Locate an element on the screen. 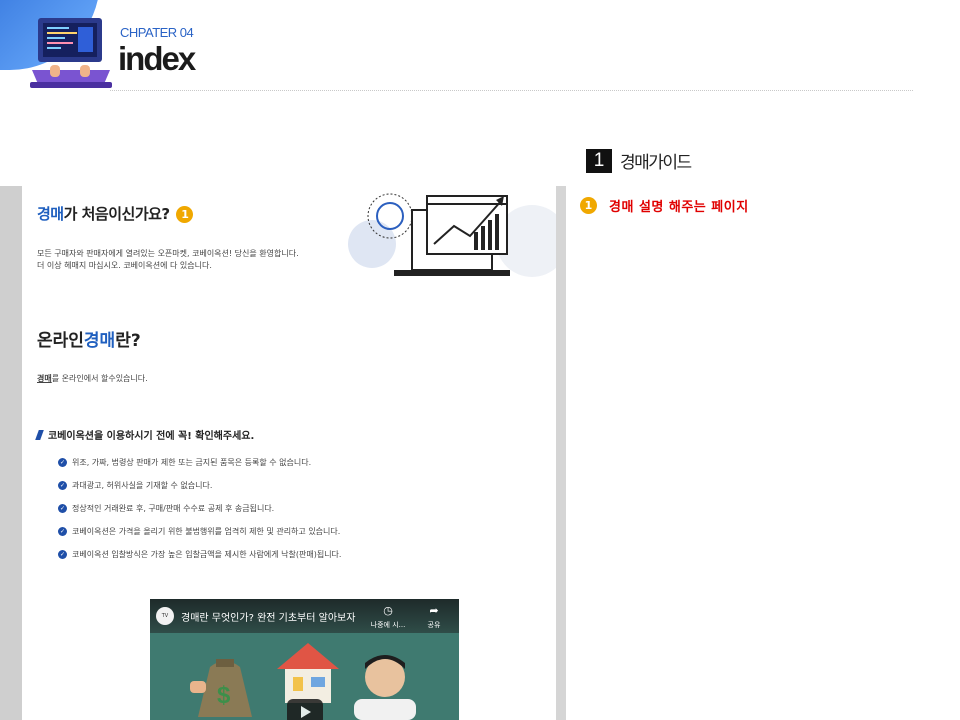 This screenshot has width=960, height=720. laptop-coding-icon is located at coordinates (71, 53).